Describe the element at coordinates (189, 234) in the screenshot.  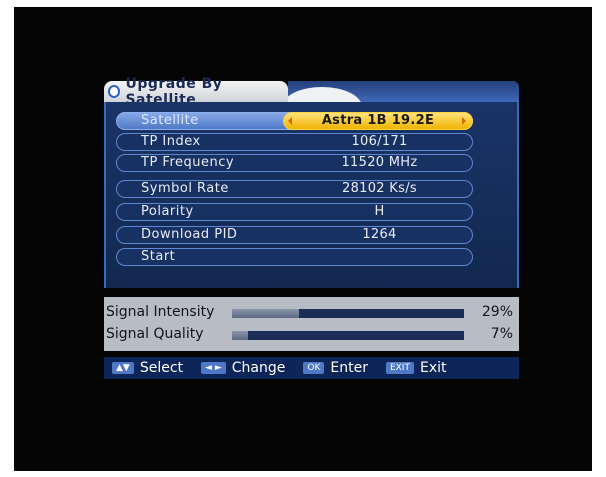
I see `row-label: Download PID` at that location.